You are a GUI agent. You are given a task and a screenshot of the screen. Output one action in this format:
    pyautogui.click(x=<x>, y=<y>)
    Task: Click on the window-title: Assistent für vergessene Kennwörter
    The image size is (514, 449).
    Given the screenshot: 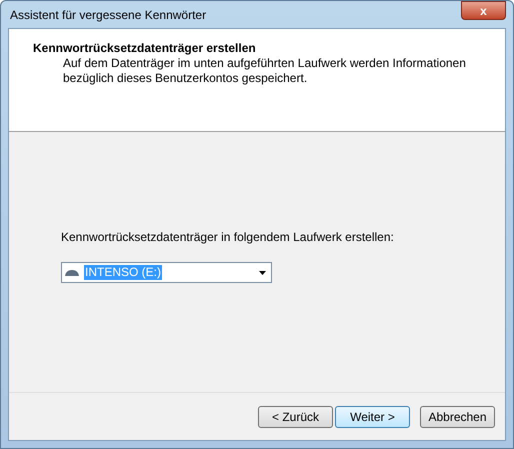 What is the action you would take?
    pyautogui.click(x=108, y=15)
    